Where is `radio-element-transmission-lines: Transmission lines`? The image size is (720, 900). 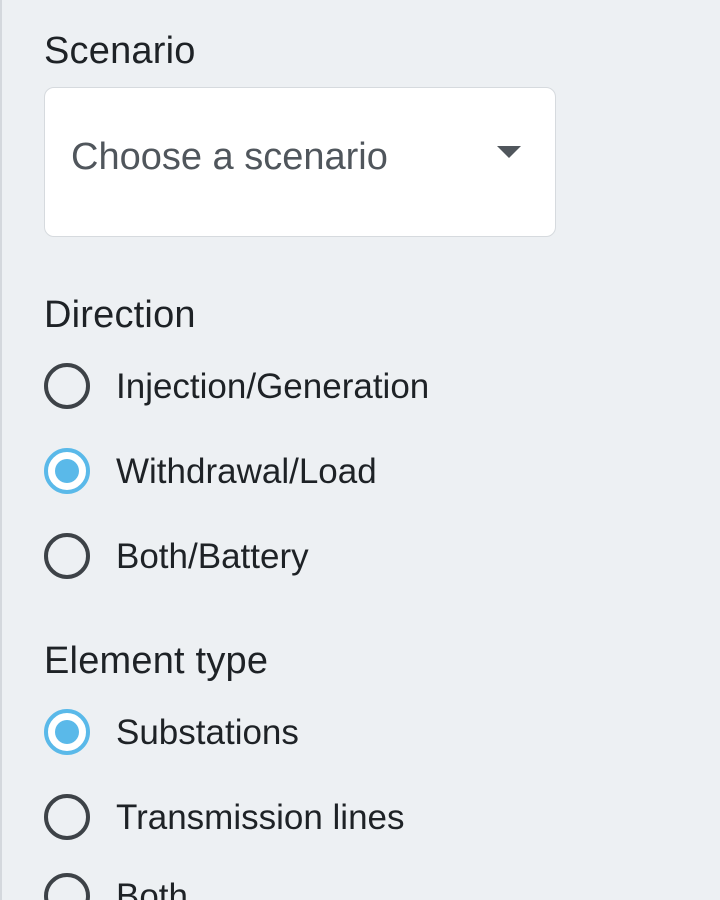
radio-element-transmission-lines: Transmission lines is located at coordinates (224, 817).